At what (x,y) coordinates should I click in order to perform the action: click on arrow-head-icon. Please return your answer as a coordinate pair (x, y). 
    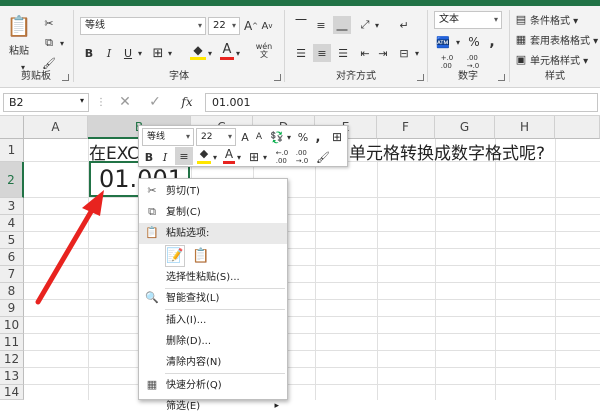
    Looking at the image, I should click on (93, 203).